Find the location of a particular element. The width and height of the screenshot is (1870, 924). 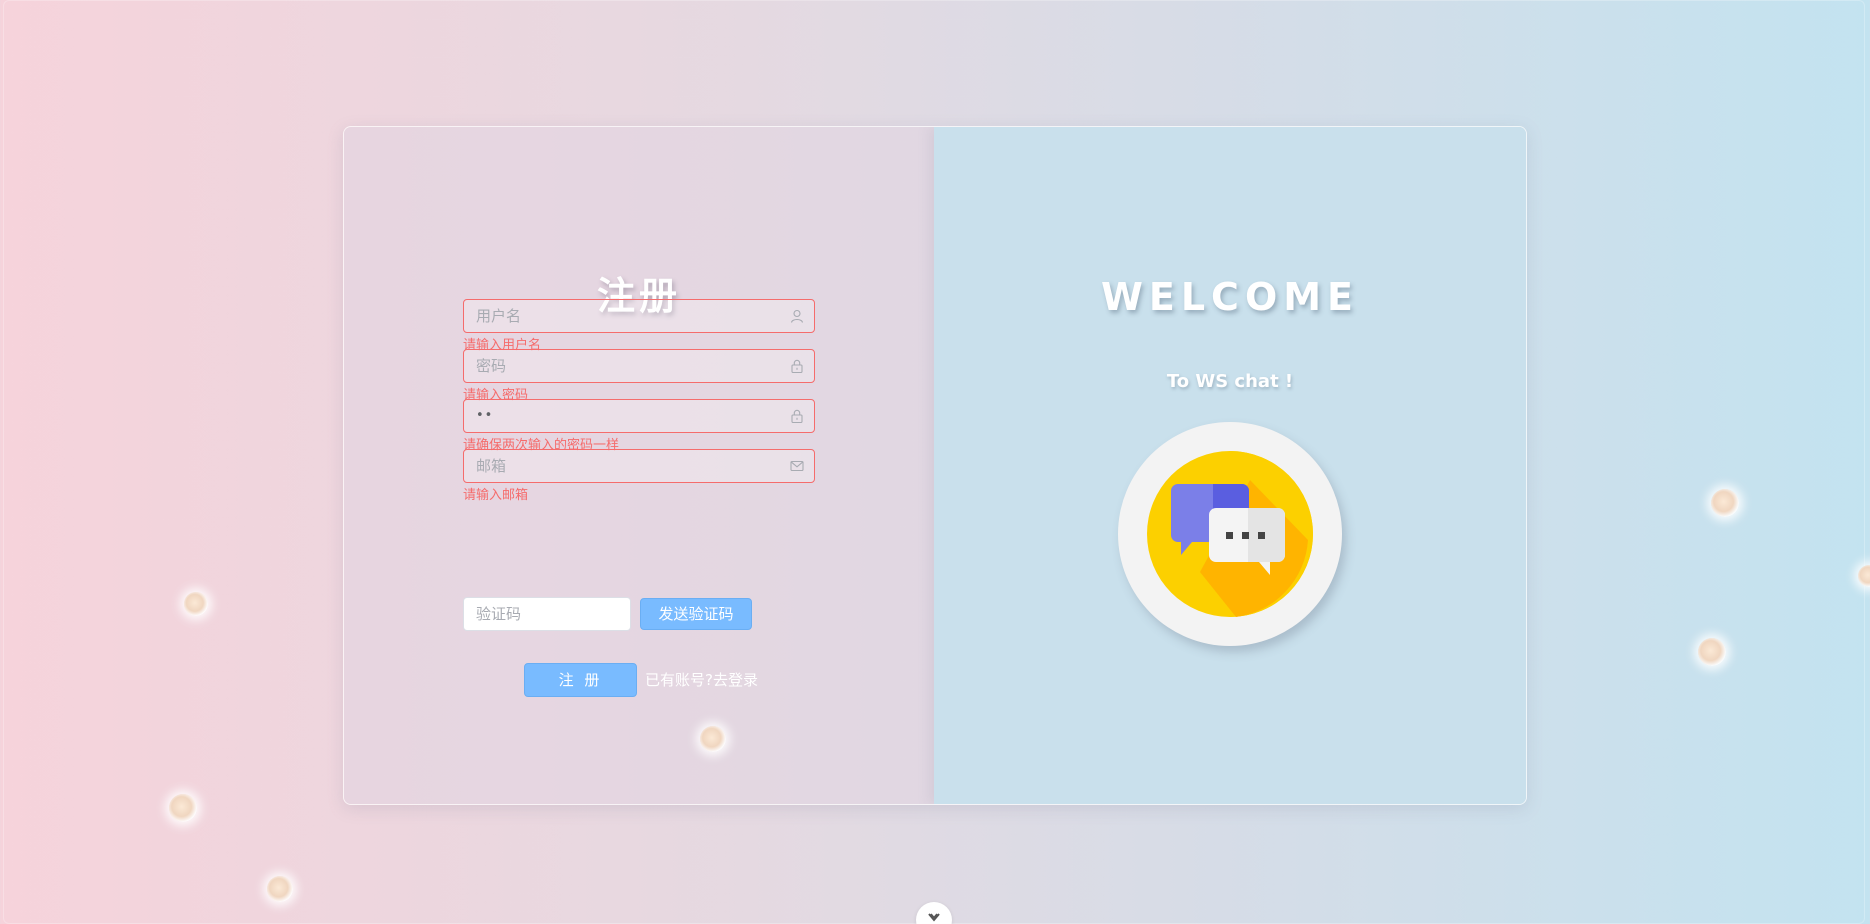

register-button: 注 册 is located at coordinates (580, 680).